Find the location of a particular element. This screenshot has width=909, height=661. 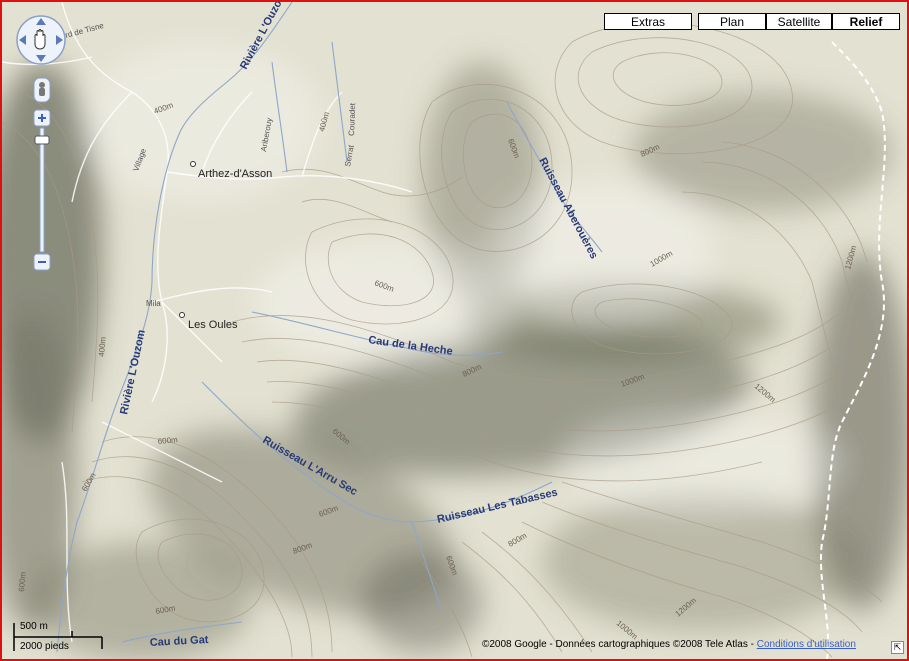

extras-button: Extras is located at coordinates (648, 21).